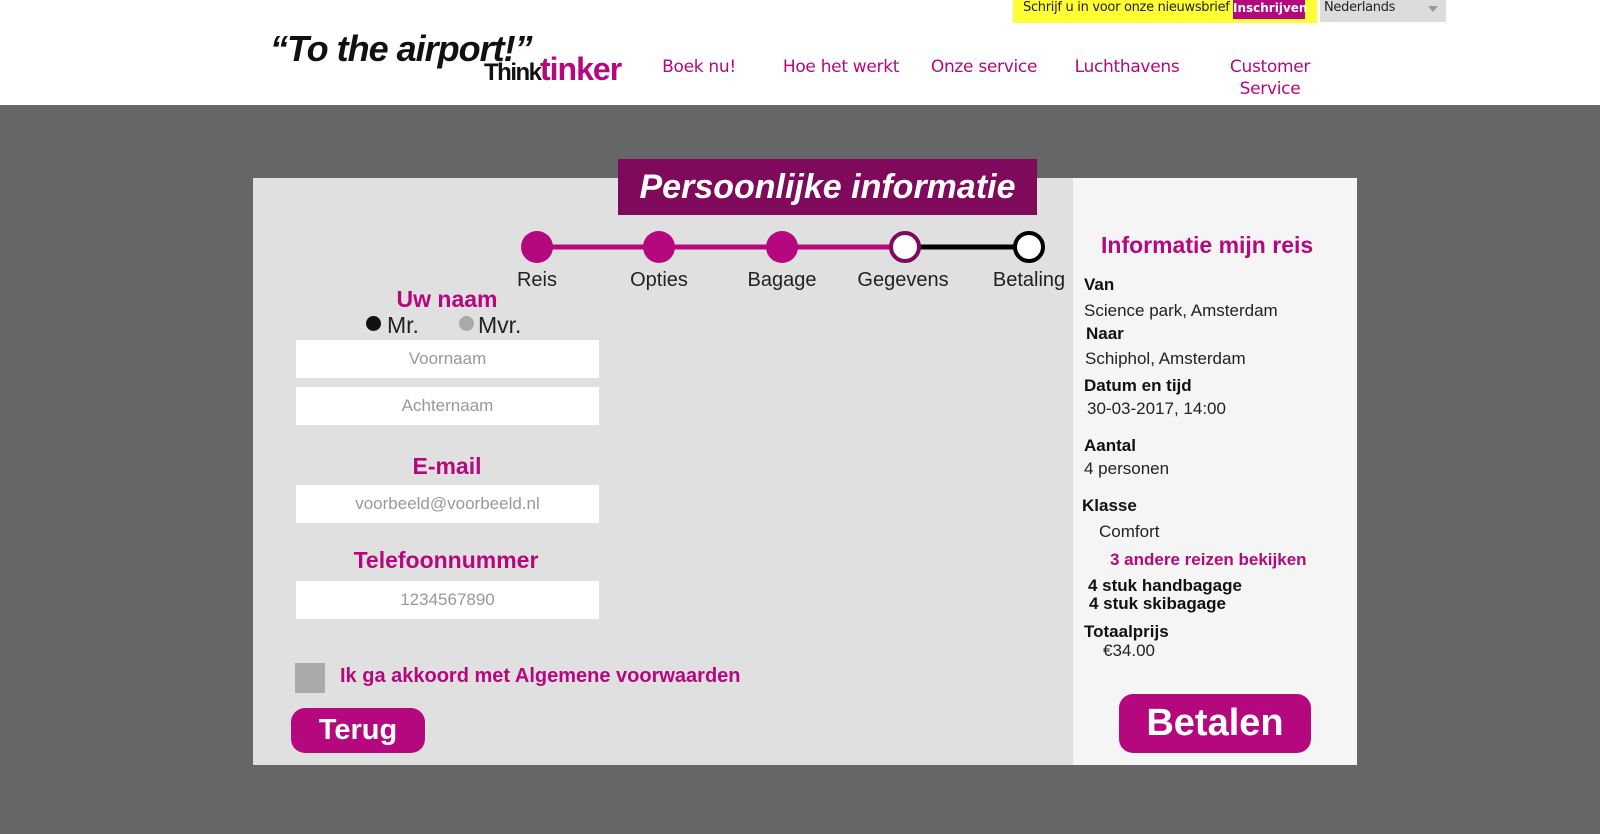 The height and width of the screenshot is (834, 1600). Describe the element at coordinates (1138, 385) in the screenshot. I see `datetime-label: Datum en tijd` at that location.